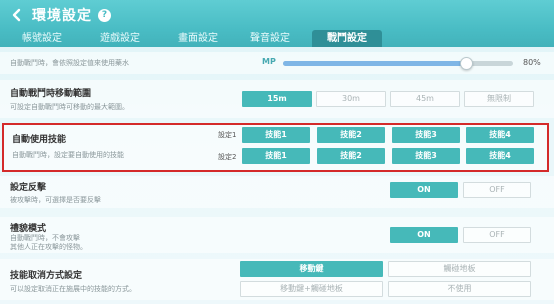  Describe the element at coordinates (375, 63) in the screenshot. I see `mp-slider-fill` at that location.